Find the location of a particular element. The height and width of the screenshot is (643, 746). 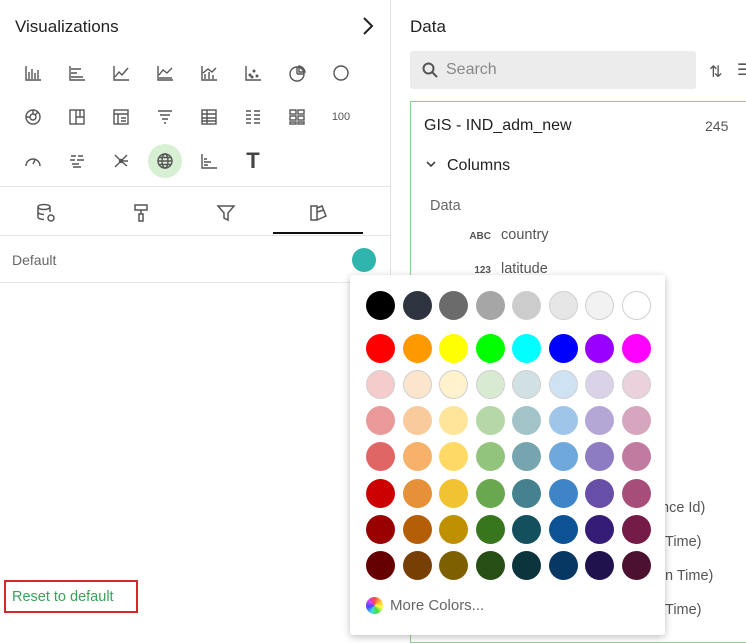

search-input: Search is located at coordinates (553, 70).